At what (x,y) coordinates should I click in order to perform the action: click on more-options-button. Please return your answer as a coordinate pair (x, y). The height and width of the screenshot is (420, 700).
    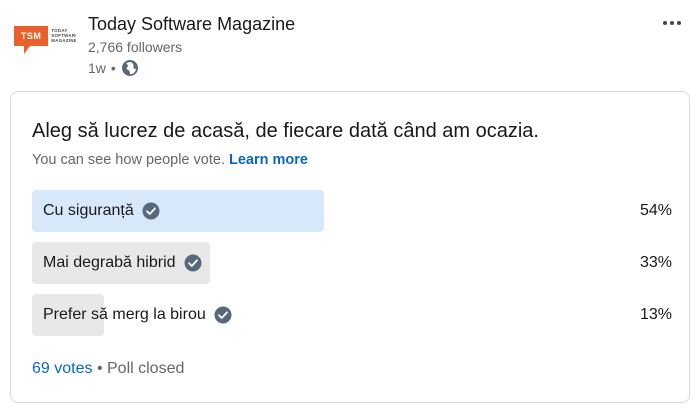
    Looking at the image, I should click on (672, 23).